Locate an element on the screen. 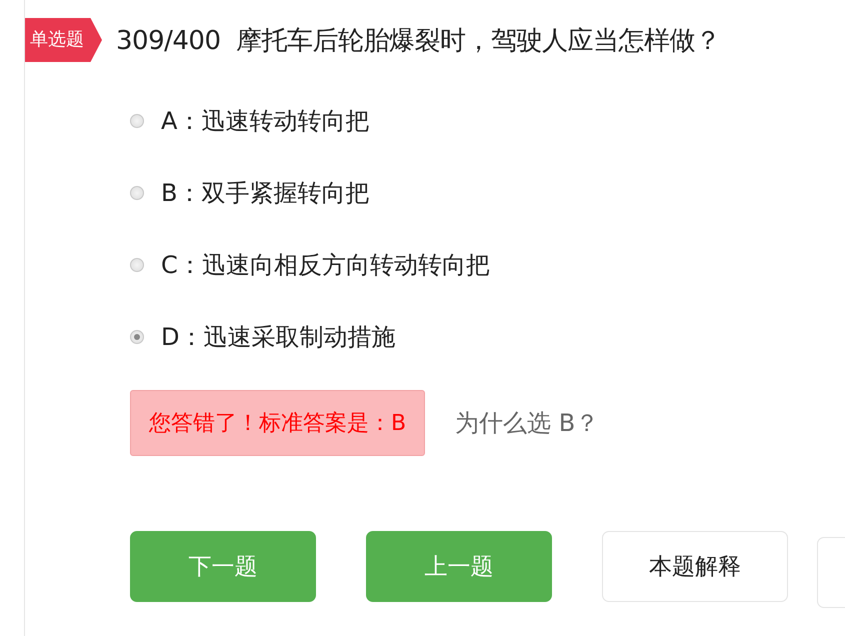  why-link: 为什么选 B？ is located at coordinates (527, 423).